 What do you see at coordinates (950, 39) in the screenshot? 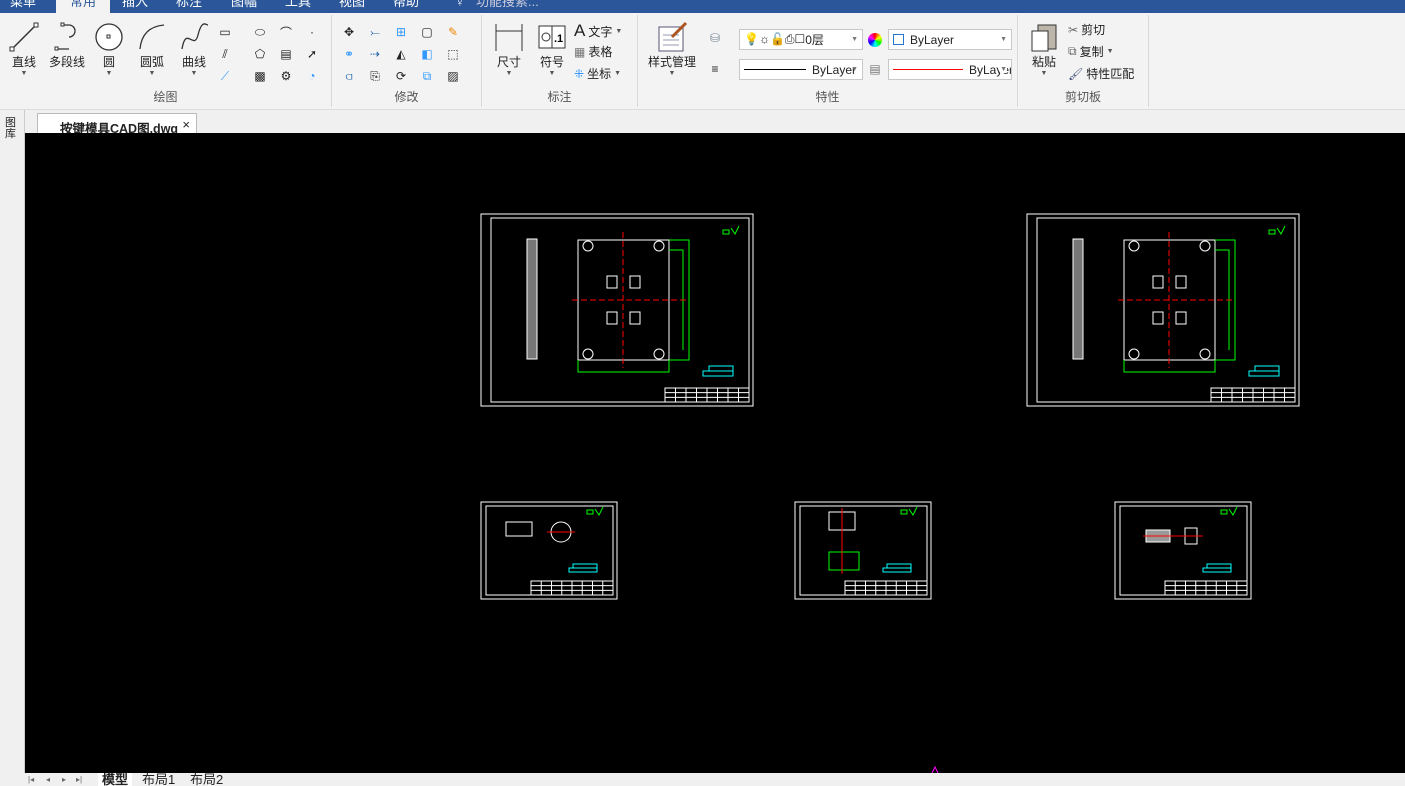
I see `color-select: ByLayer ▼` at bounding box center [950, 39].